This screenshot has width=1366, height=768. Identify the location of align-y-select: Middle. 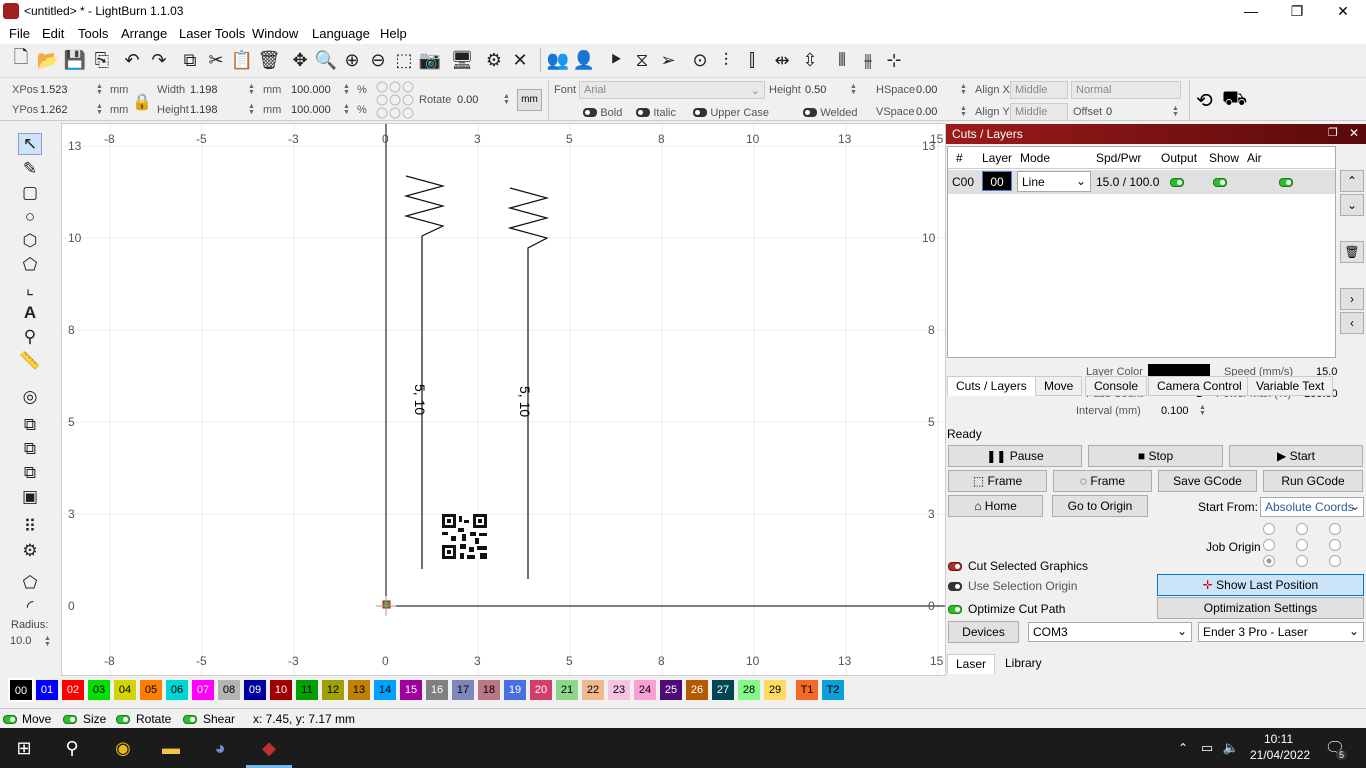
(1039, 112).